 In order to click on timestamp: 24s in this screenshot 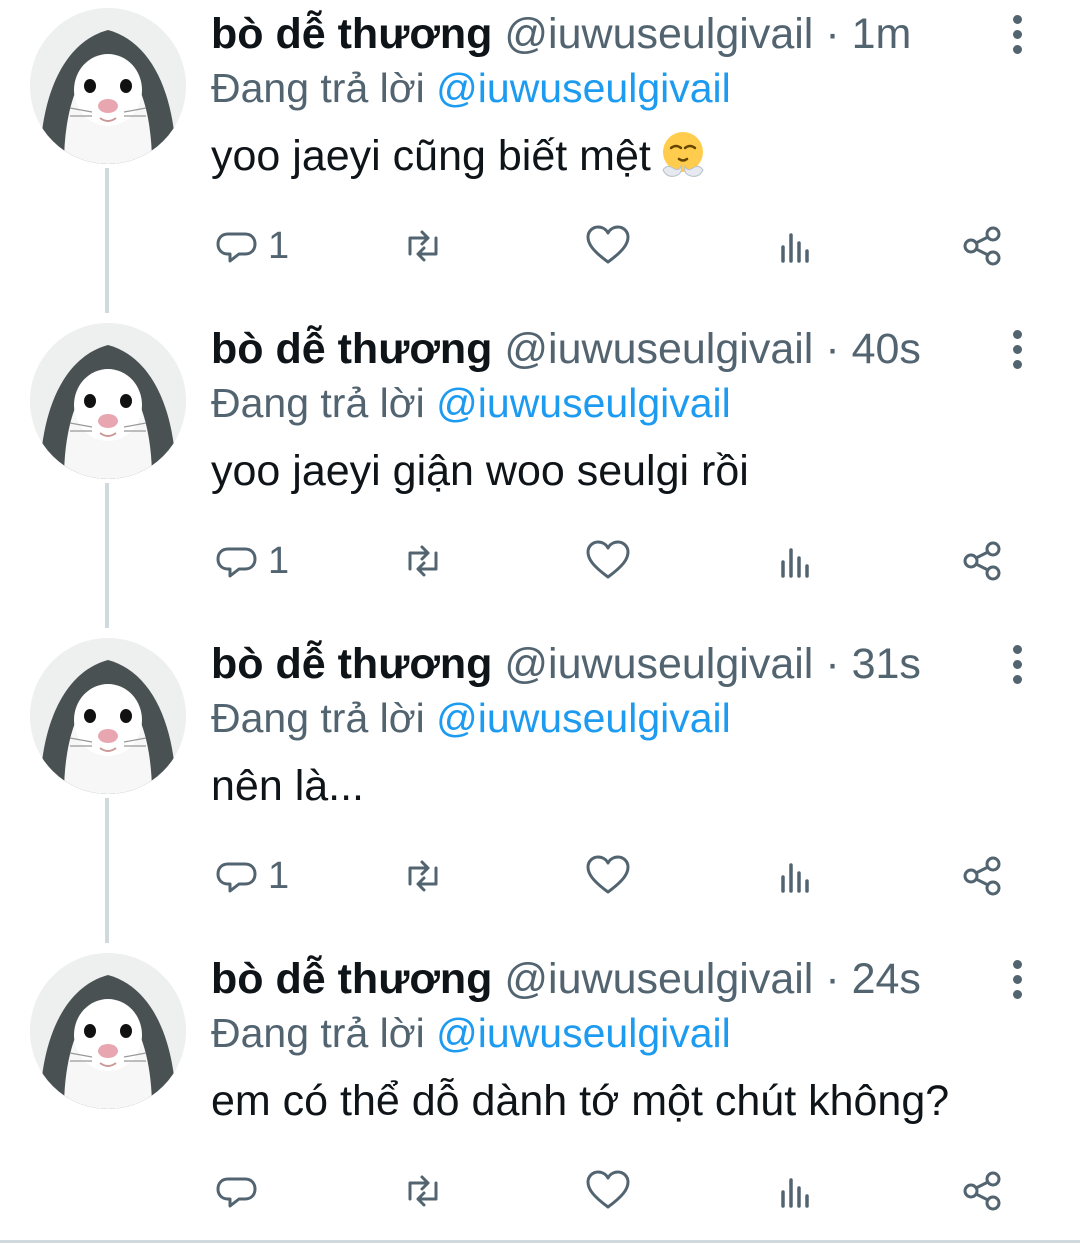, I will do `click(886, 979)`.